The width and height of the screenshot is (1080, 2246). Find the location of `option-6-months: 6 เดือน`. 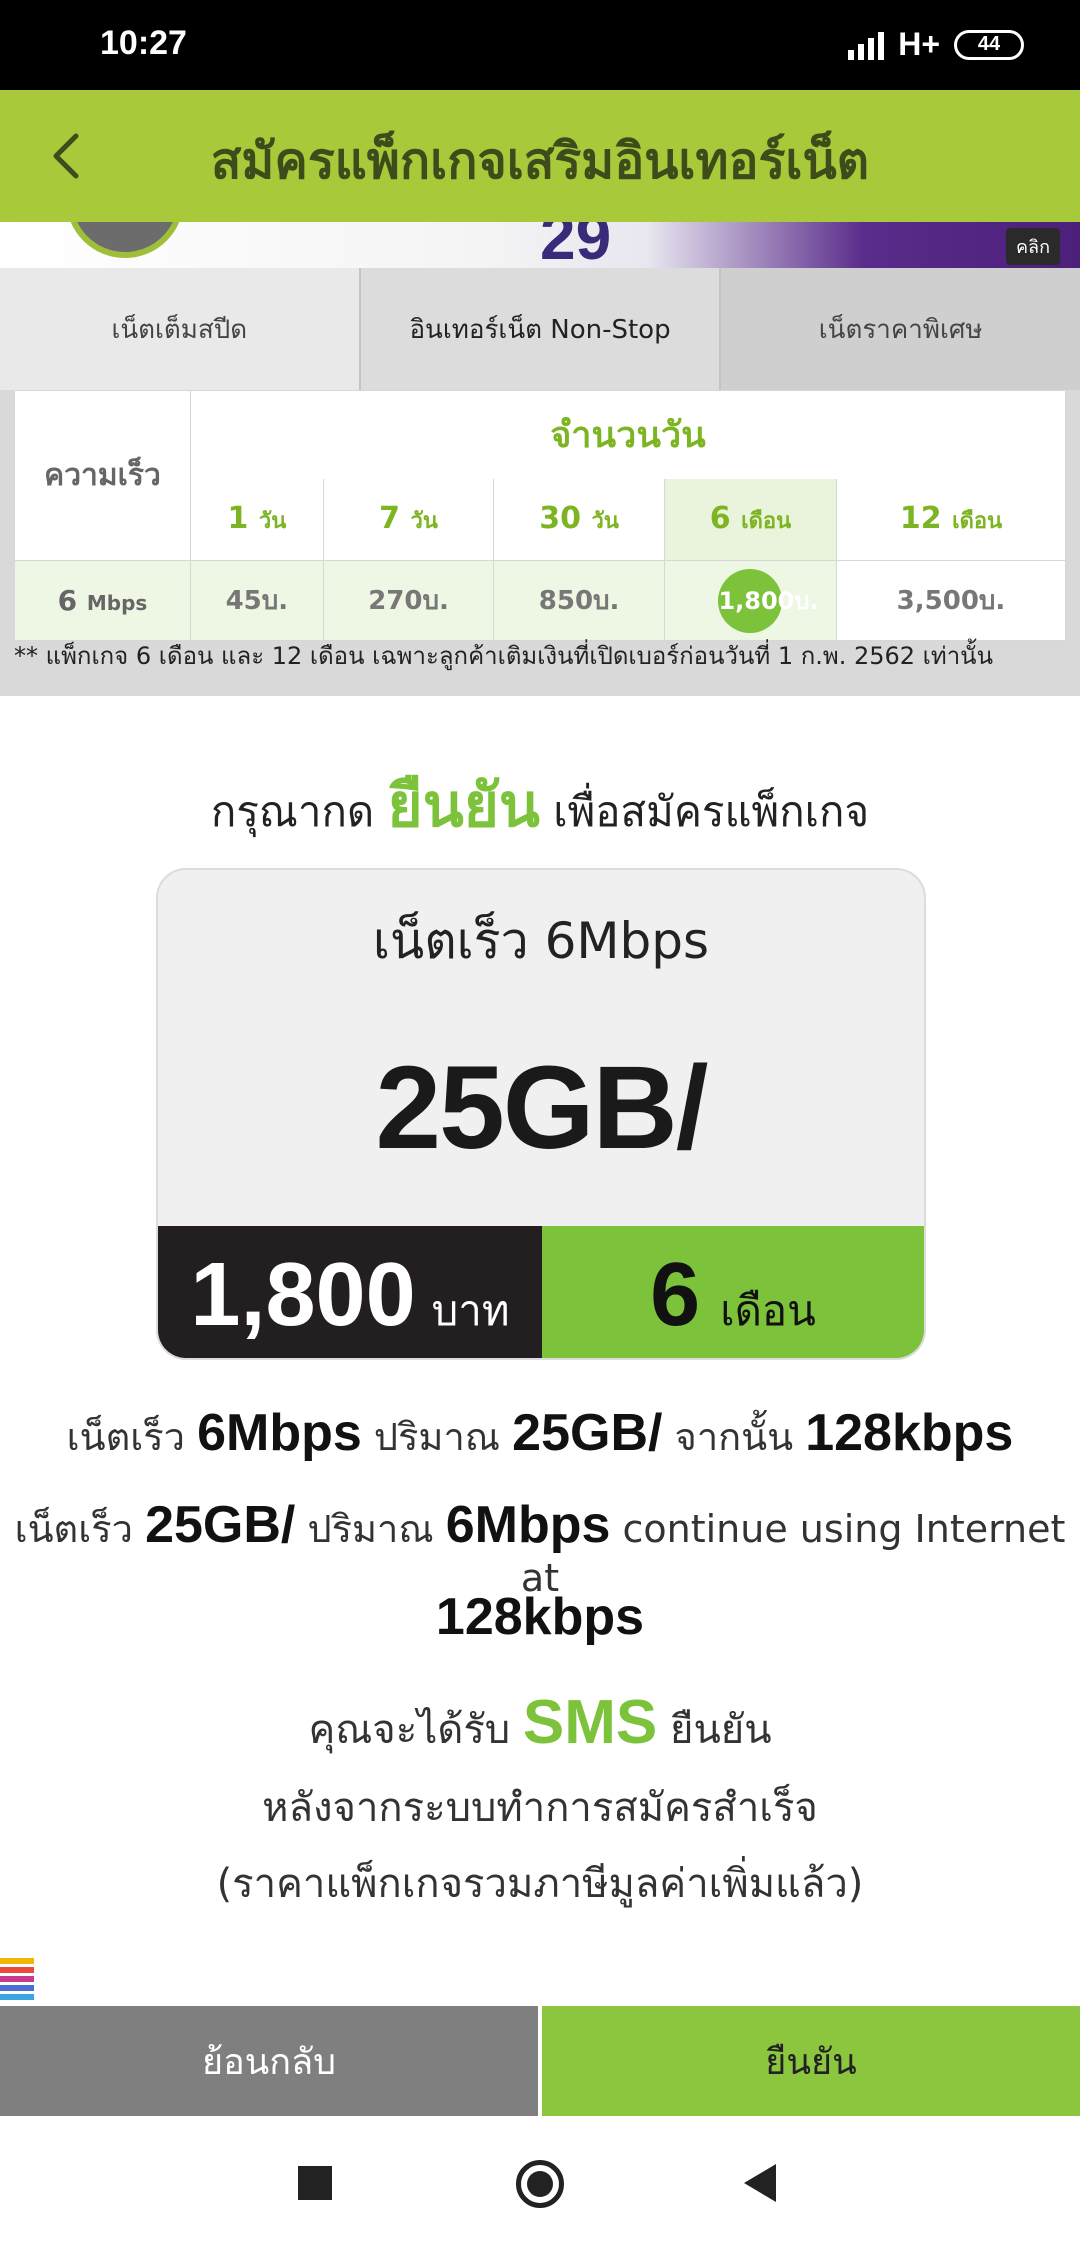

option-6-months: 6 เดือน is located at coordinates (750, 519).